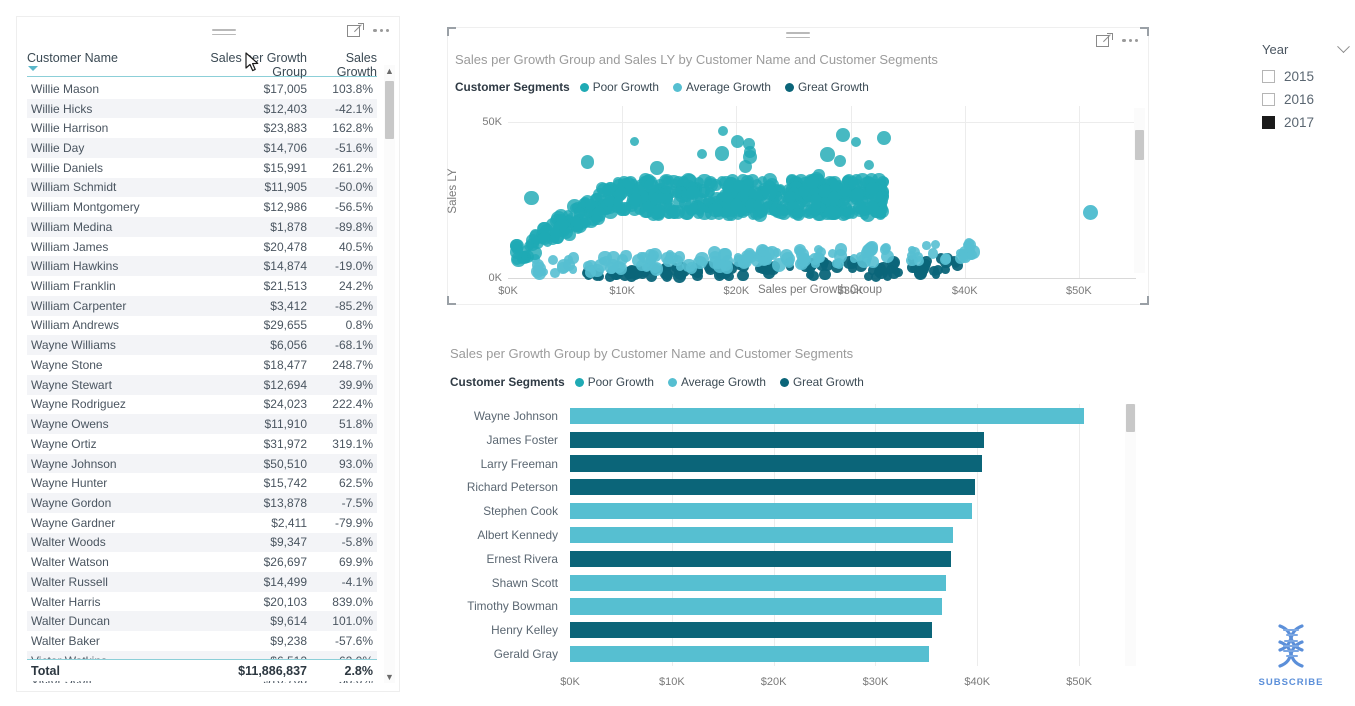 This screenshot has width=1355, height=706. What do you see at coordinates (809, 201) in the screenshot?
I see `scatter-plot-area: $0K $10K $20K $30K $40K $50K 0K 50K` at bounding box center [809, 201].